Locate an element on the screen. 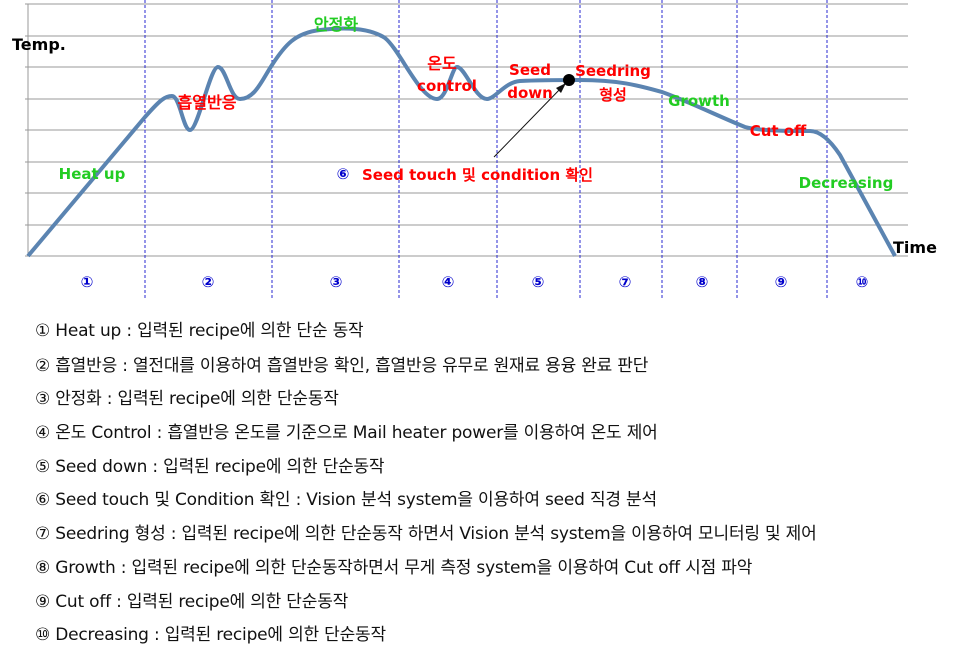  label-cut-off: Cut off is located at coordinates (778, 131).